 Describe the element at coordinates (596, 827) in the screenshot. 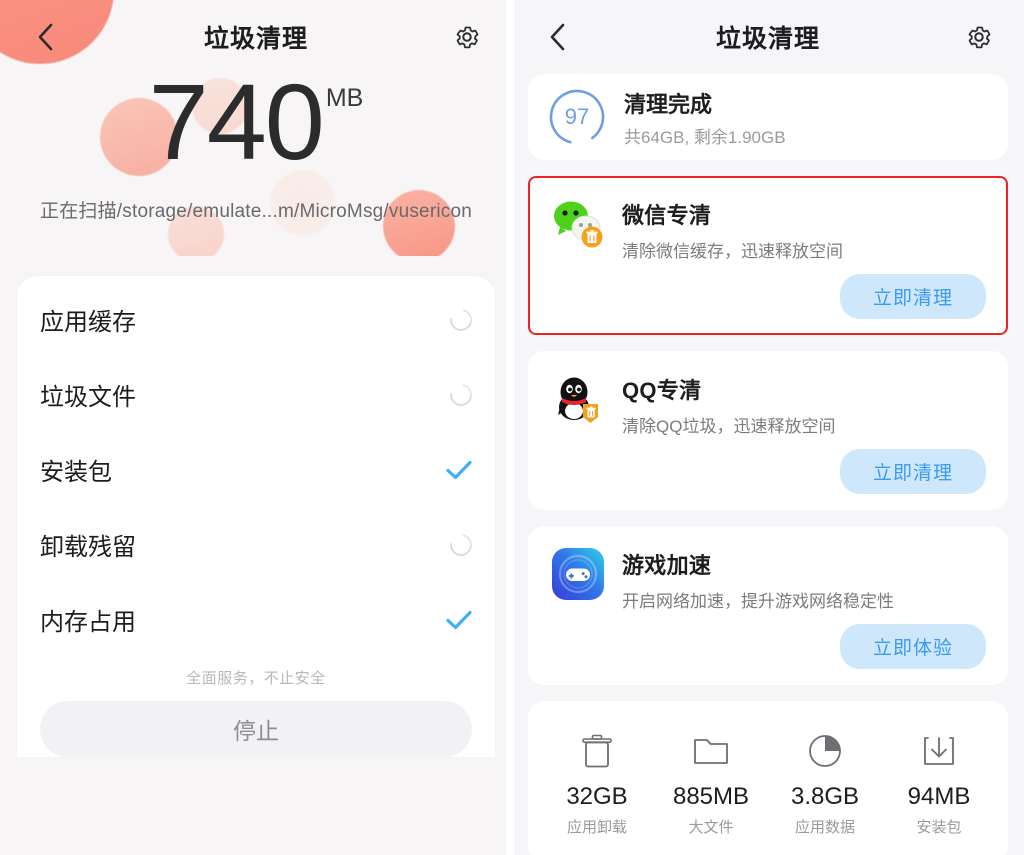

I see `stat-label: 应用卸载` at that location.